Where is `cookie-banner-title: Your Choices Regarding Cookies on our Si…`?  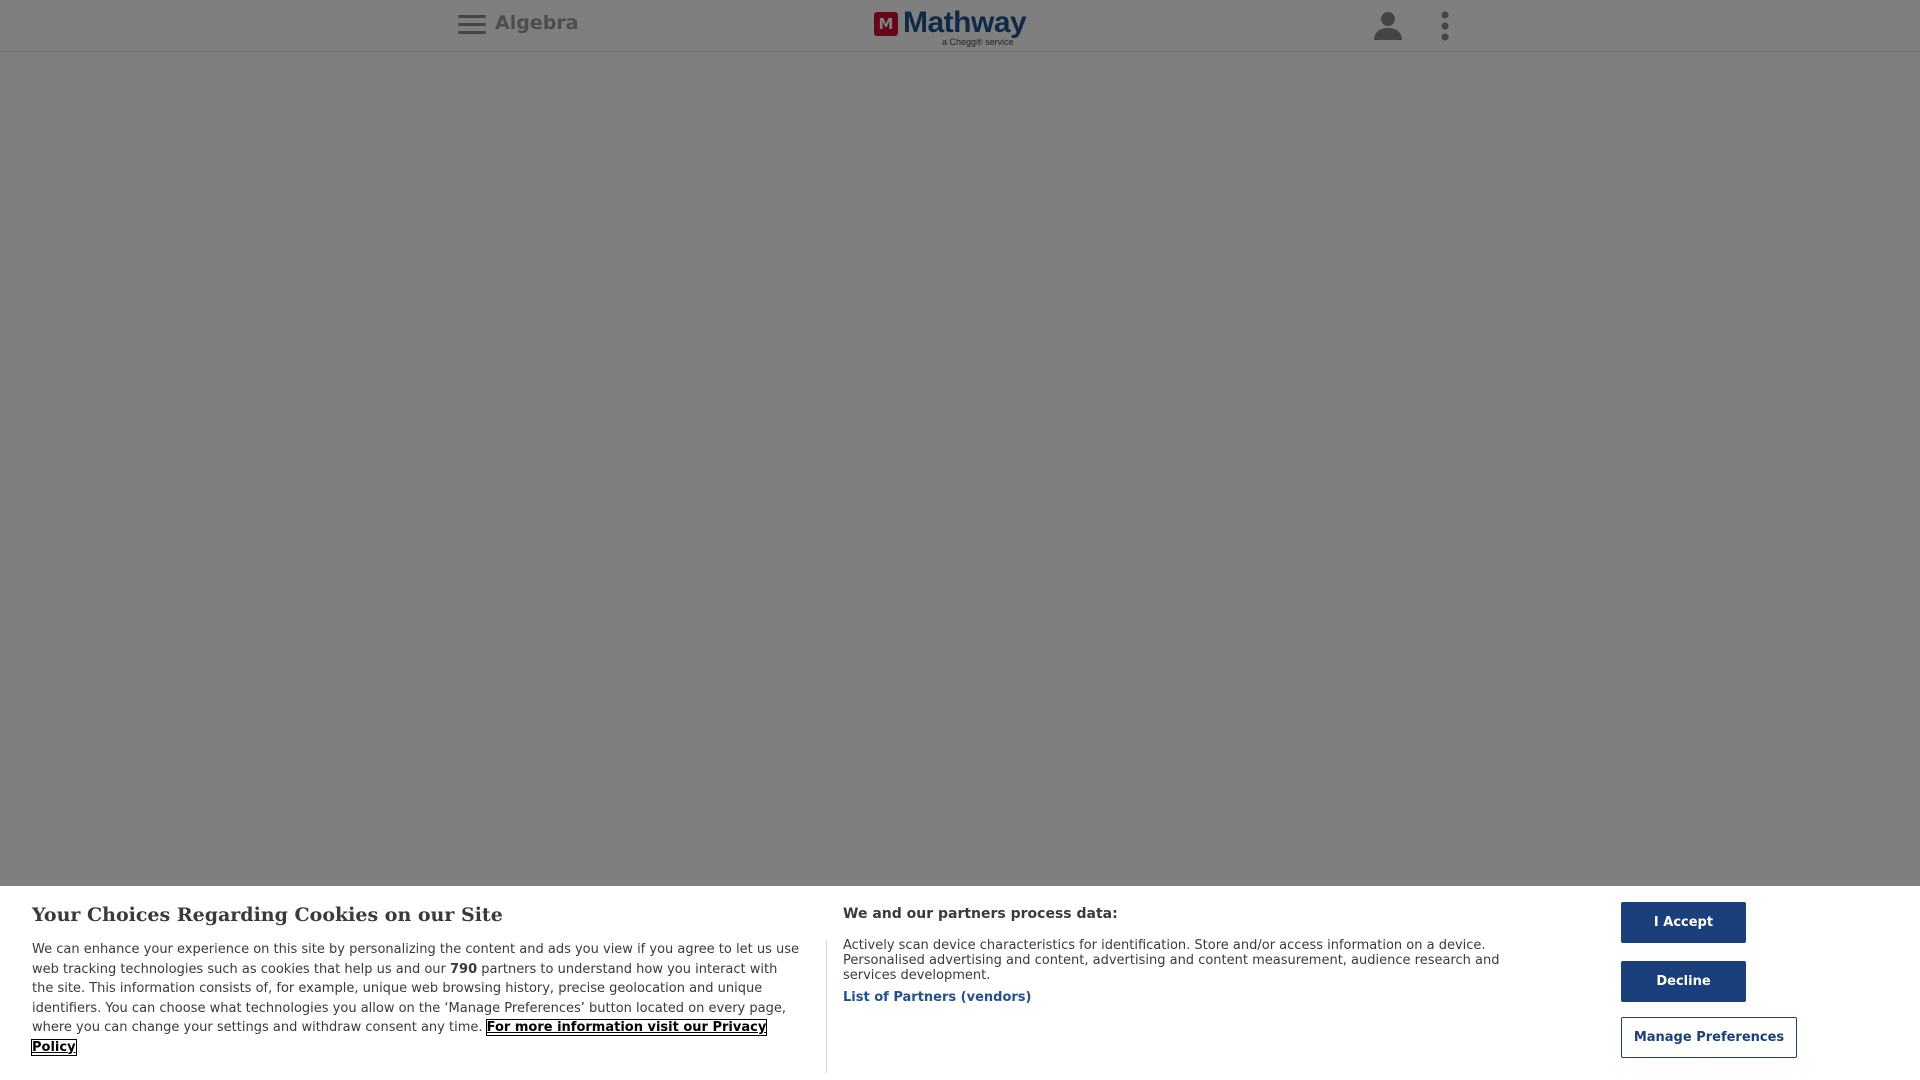
cookie-banner-title: Your Choices Regarding Cookies on our Si… is located at coordinates (267, 915).